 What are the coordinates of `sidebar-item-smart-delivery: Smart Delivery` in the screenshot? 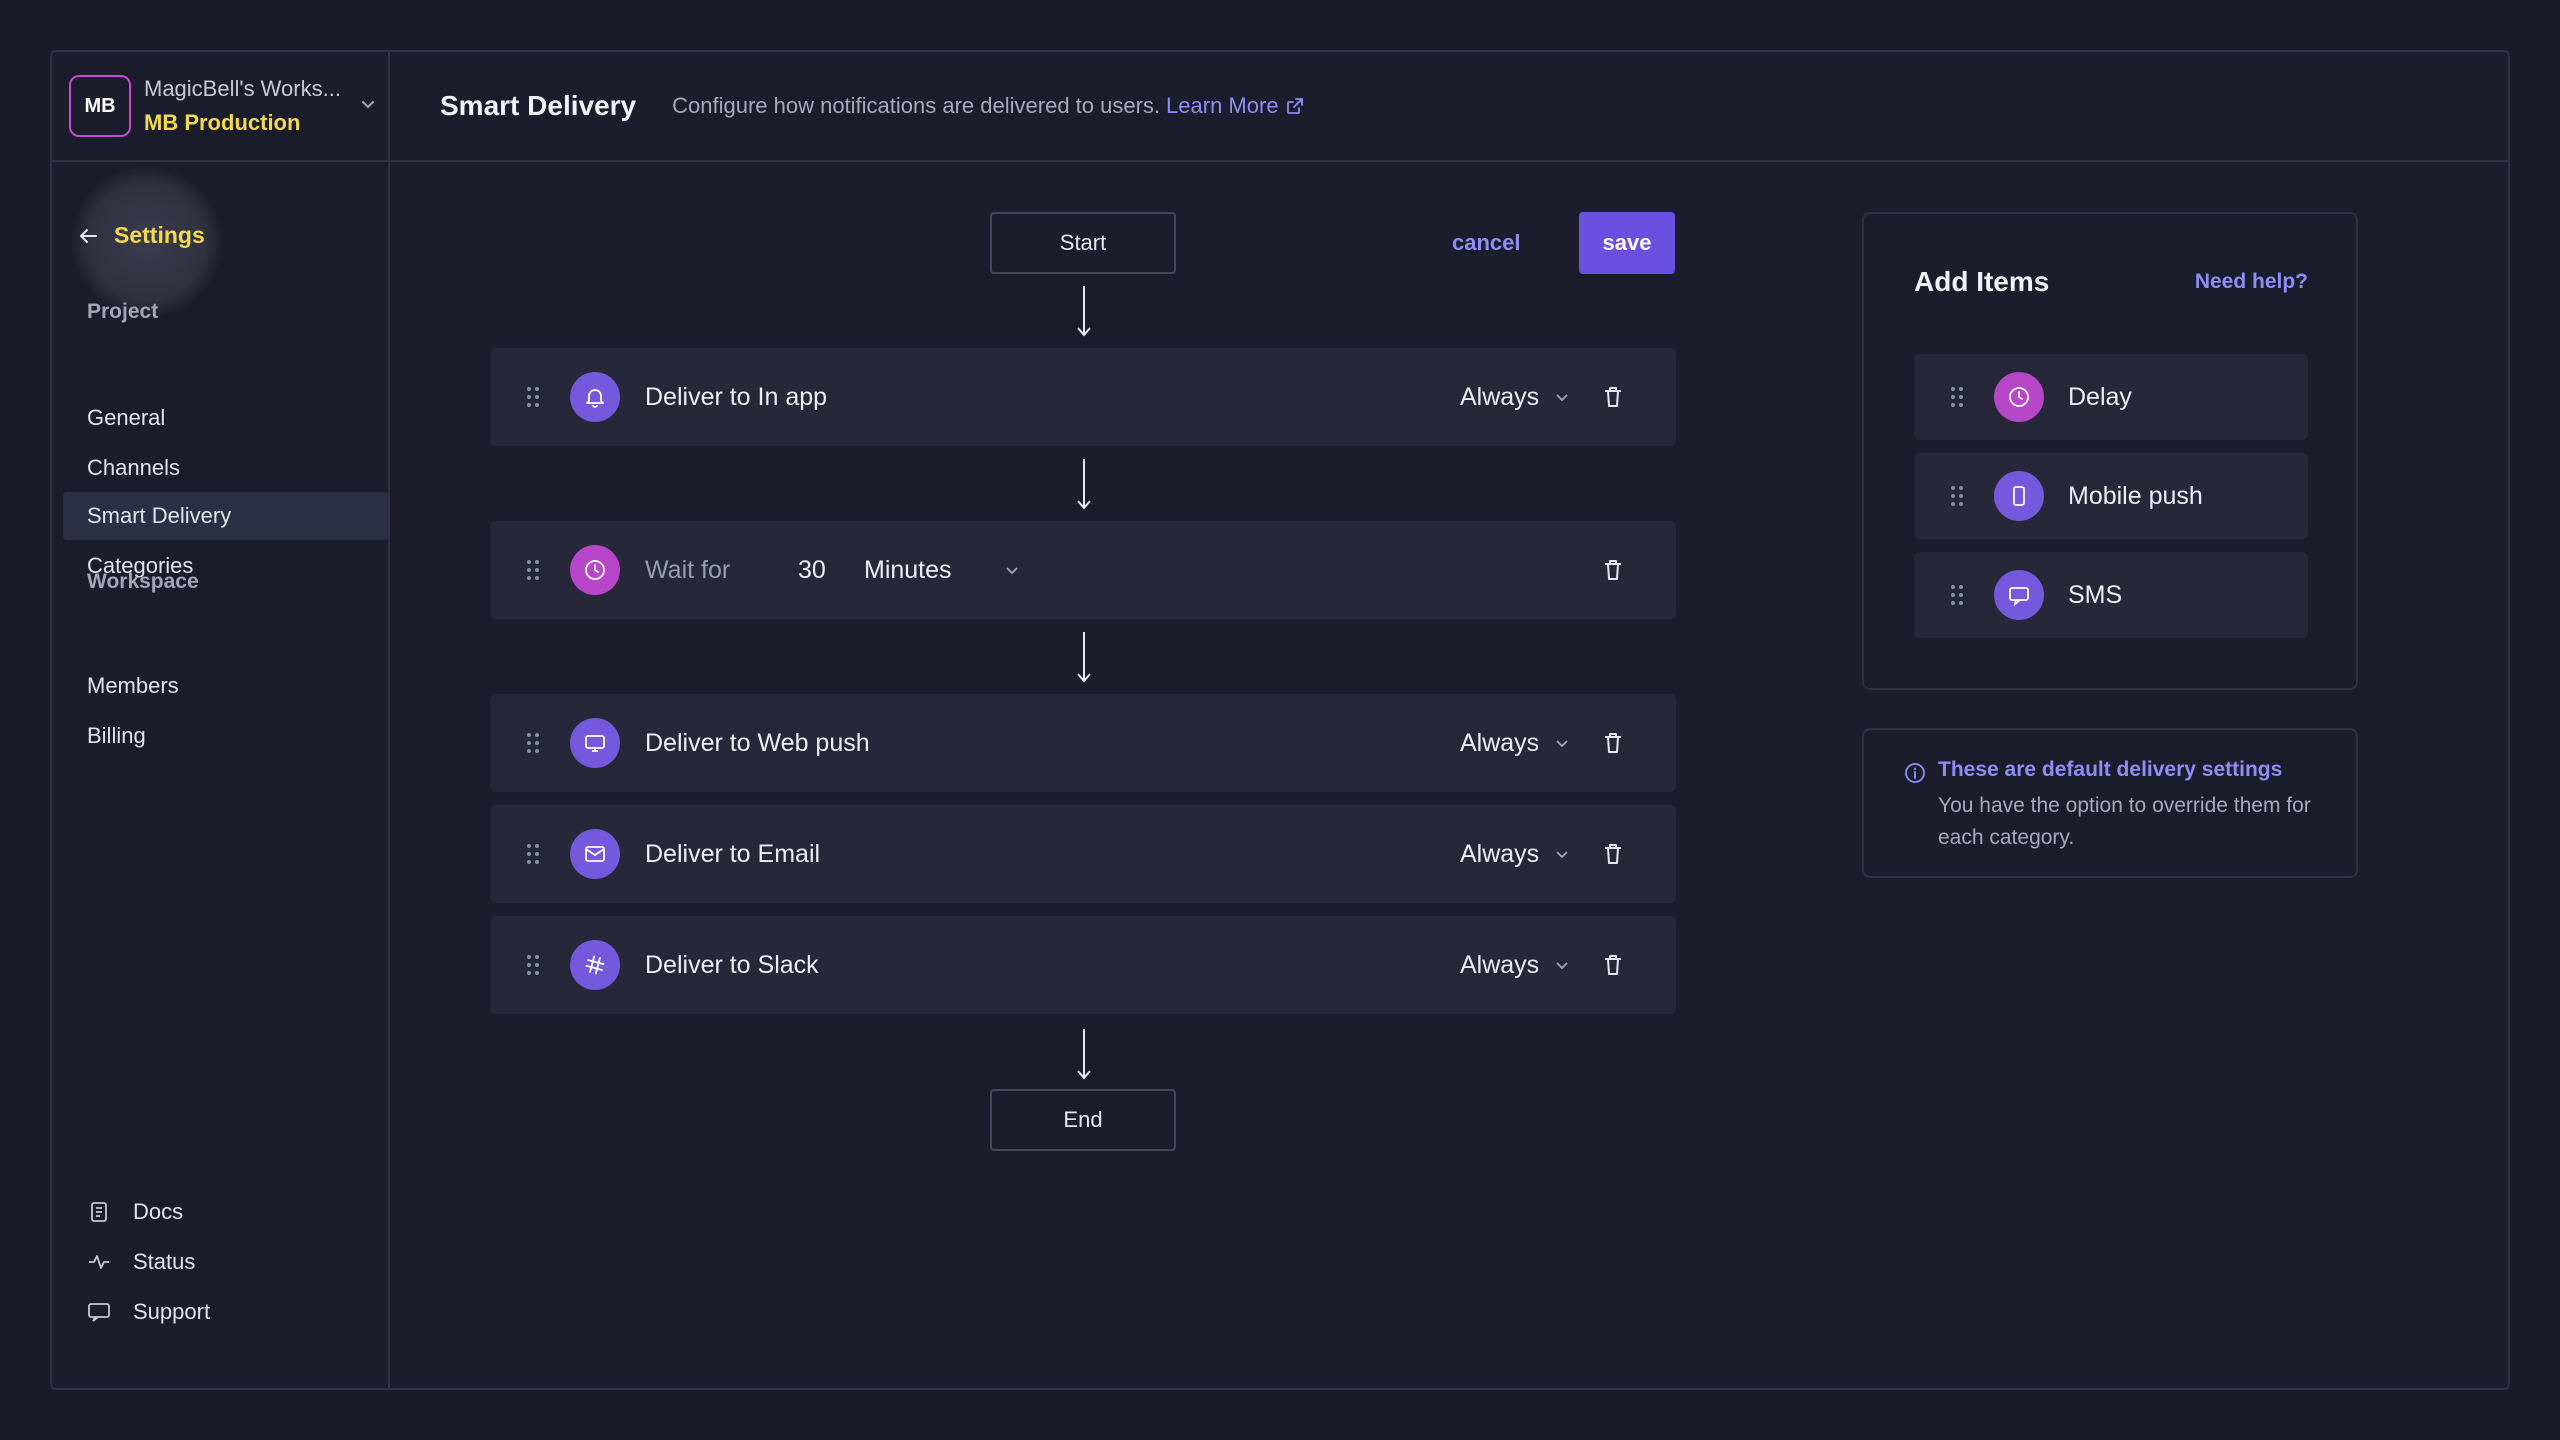 It's located at (226, 516).